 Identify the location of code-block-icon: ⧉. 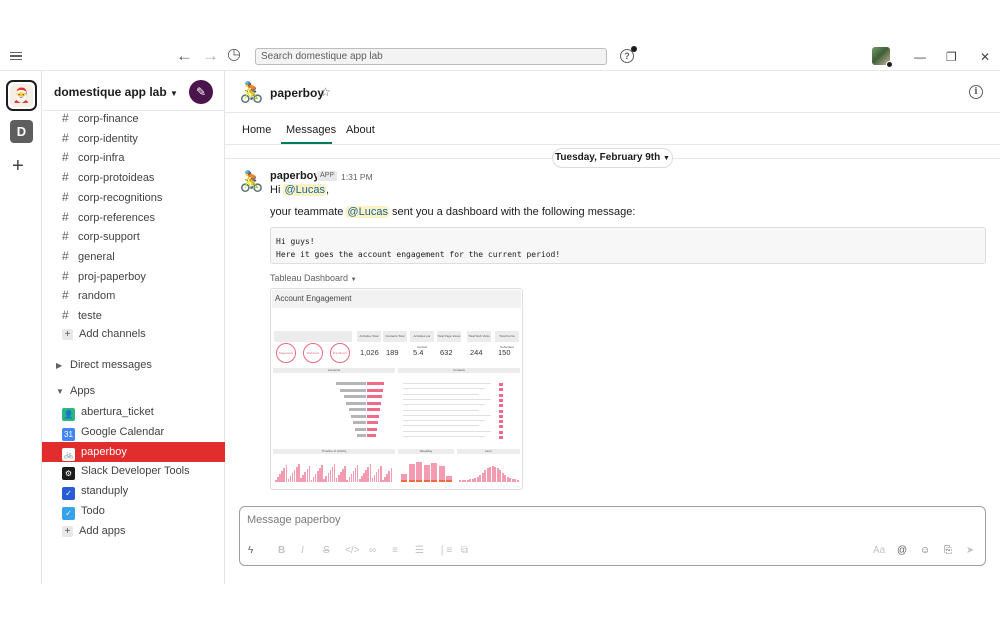
(464, 550).